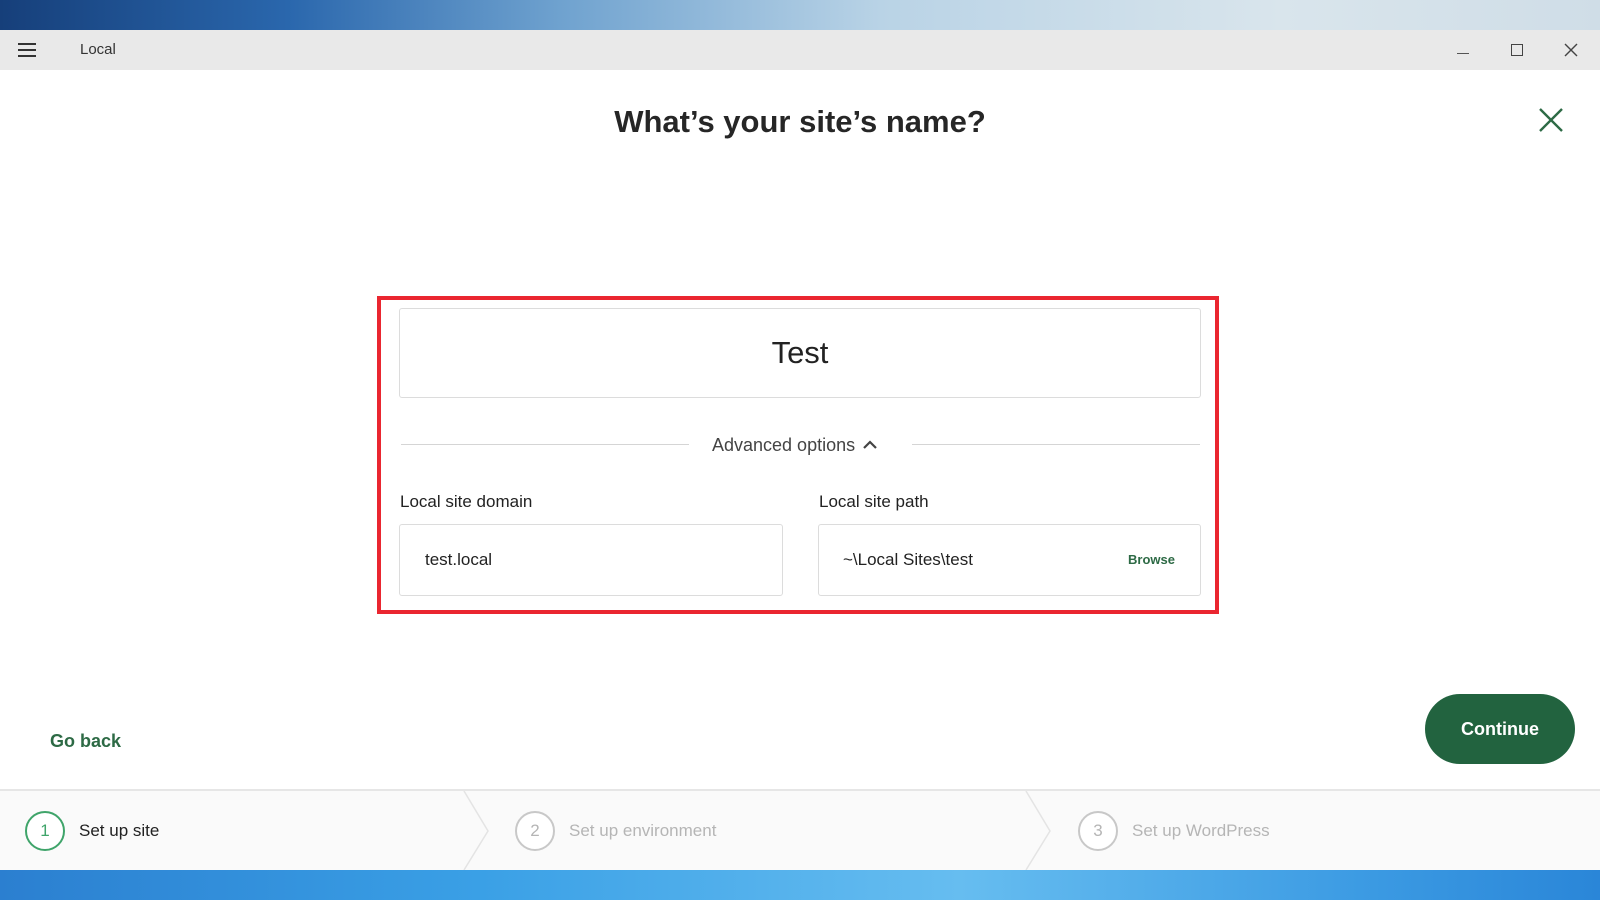 Image resolution: width=1600 pixels, height=900 pixels. I want to click on app-title: Local, so click(98, 49).